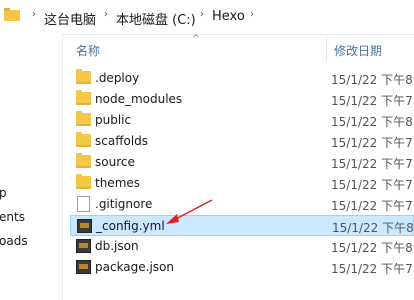  What do you see at coordinates (117, 78) in the screenshot?
I see `file-name: .deploy` at bounding box center [117, 78].